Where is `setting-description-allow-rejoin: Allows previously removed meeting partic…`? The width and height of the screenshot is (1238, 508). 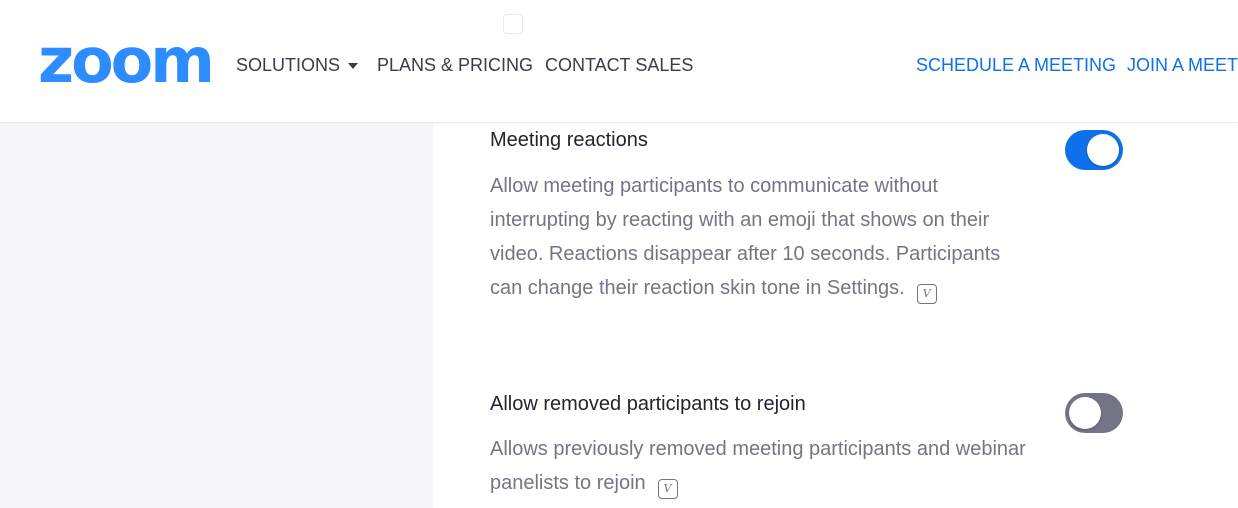
setting-description-allow-rejoin: Allows previously removed meeting partic… is located at coordinates (762, 466).